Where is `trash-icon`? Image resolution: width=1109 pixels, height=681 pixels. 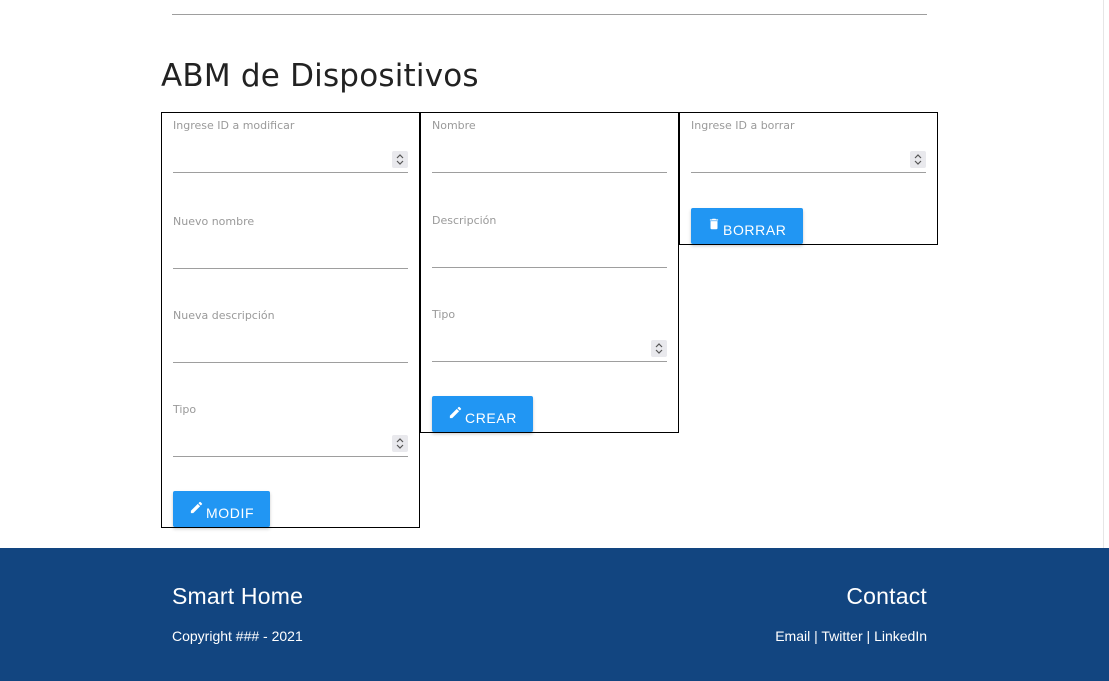
trash-icon is located at coordinates (714, 225).